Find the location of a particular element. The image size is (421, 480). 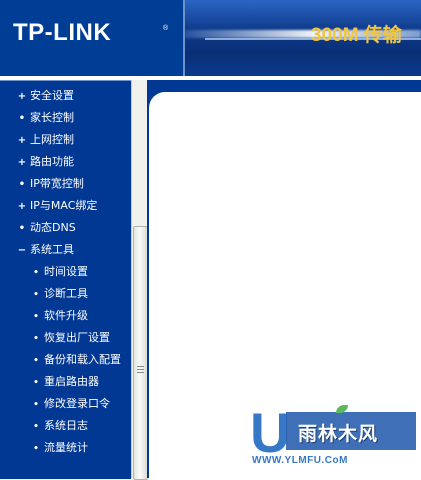

menu-item-label: 系统工具 is located at coordinates (52, 249).